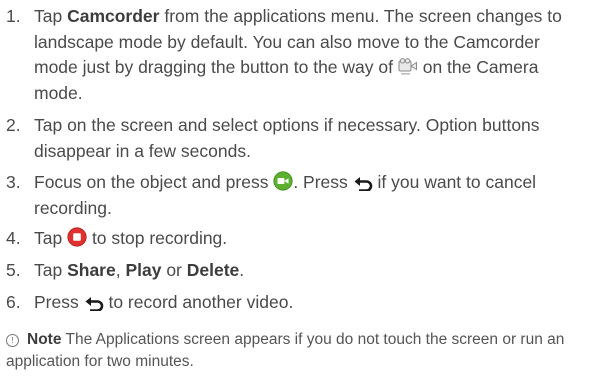 The height and width of the screenshot is (377, 595). Describe the element at coordinates (157, 238) in the screenshot. I see `step-text-part: to stop recording.` at that location.